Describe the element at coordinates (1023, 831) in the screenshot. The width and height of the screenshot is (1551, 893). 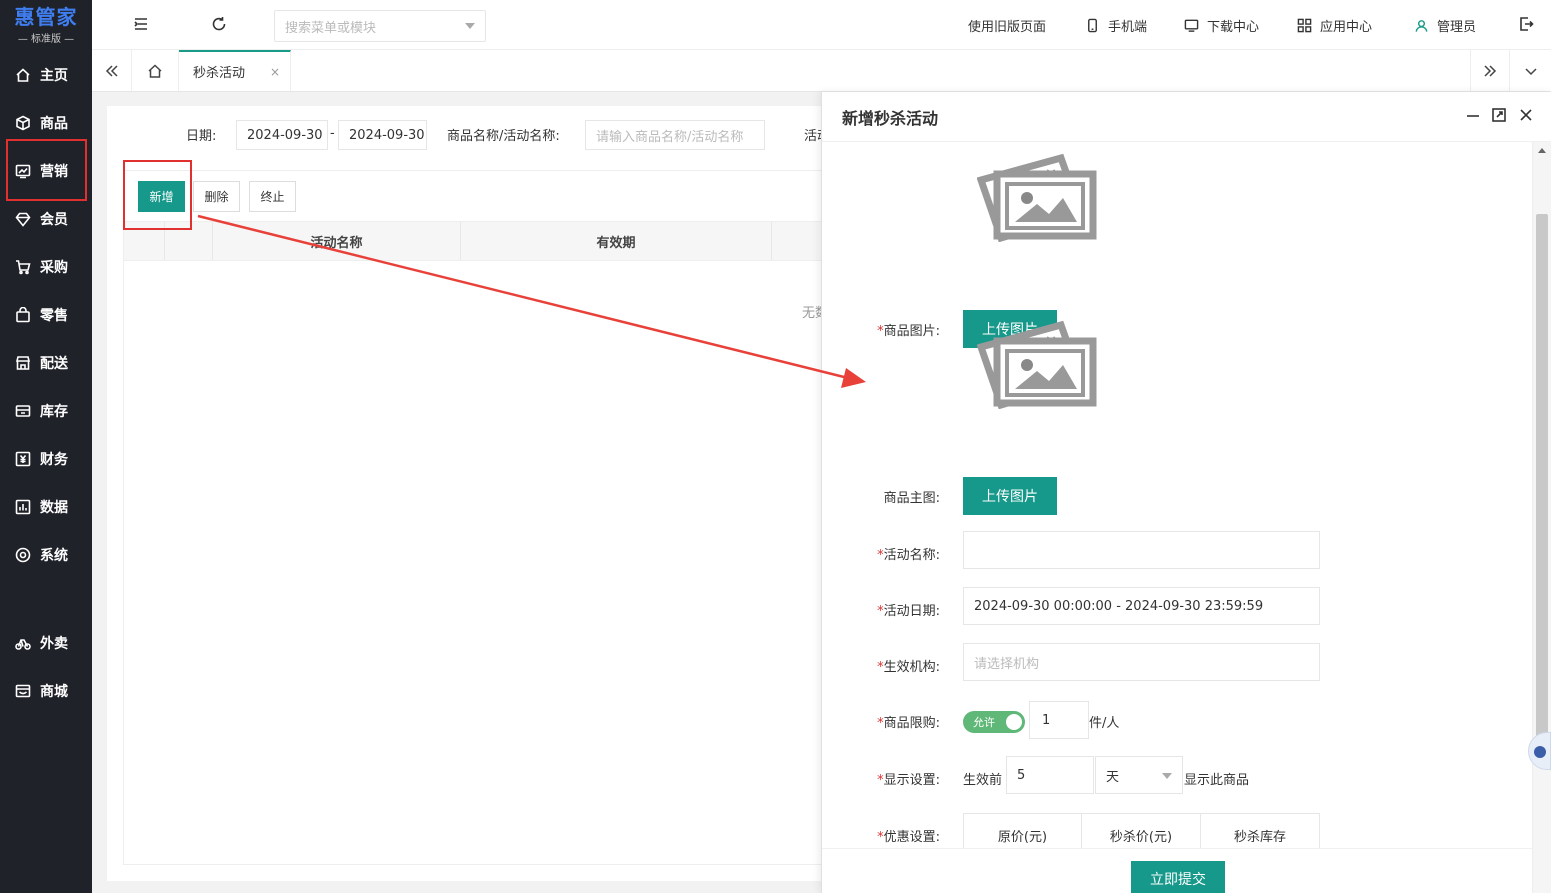
I see `original-price-header: 原价(元)` at that location.